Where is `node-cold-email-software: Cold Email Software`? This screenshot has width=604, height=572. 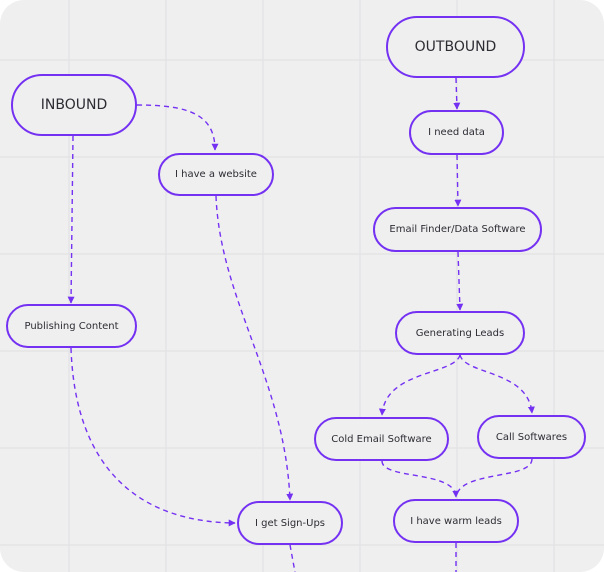
node-cold-email-software: Cold Email Software is located at coordinates (381, 439).